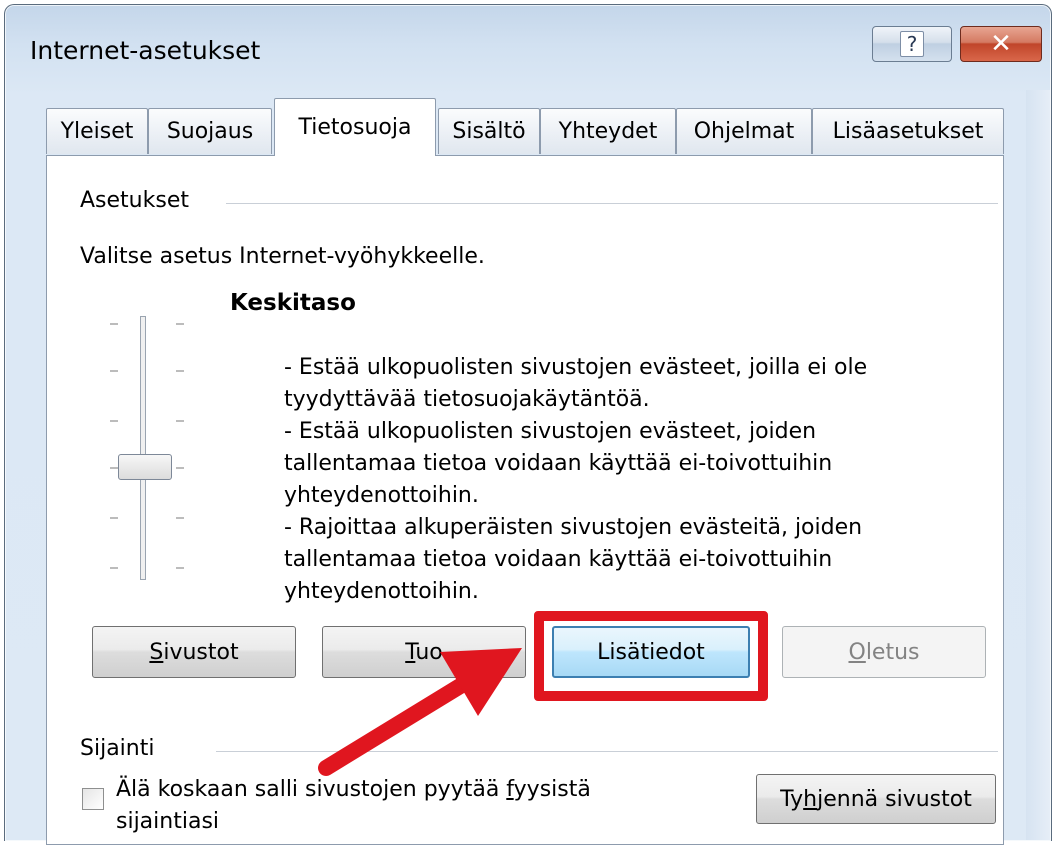 This screenshot has height=845, width=1052. What do you see at coordinates (201, 652) in the screenshot?
I see `sites-label: ivustot` at bounding box center [201, 652].